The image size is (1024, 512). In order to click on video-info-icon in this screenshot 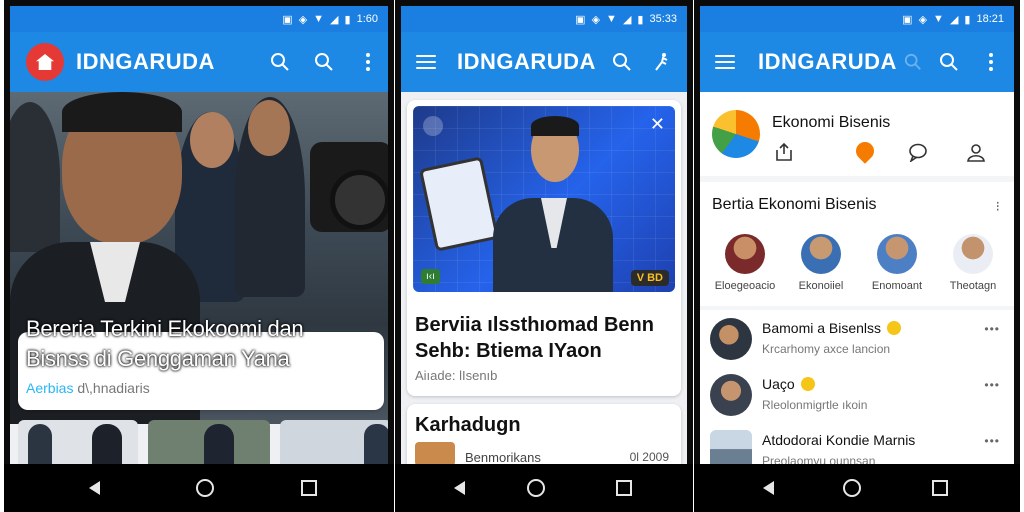, I will do `click(433, 126)`.